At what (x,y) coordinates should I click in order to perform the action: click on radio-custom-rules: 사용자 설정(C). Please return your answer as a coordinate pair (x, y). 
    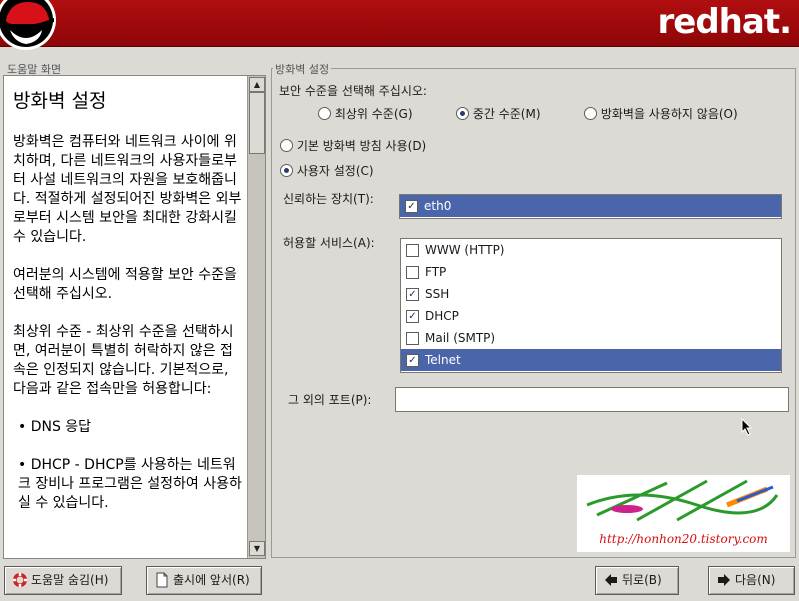
    Looking at the image, I should click on (327, 170).